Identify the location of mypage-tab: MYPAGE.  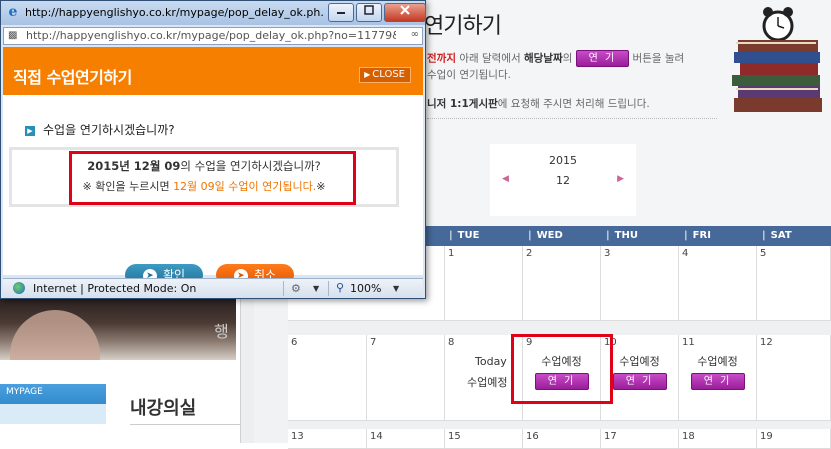
(53, 404).